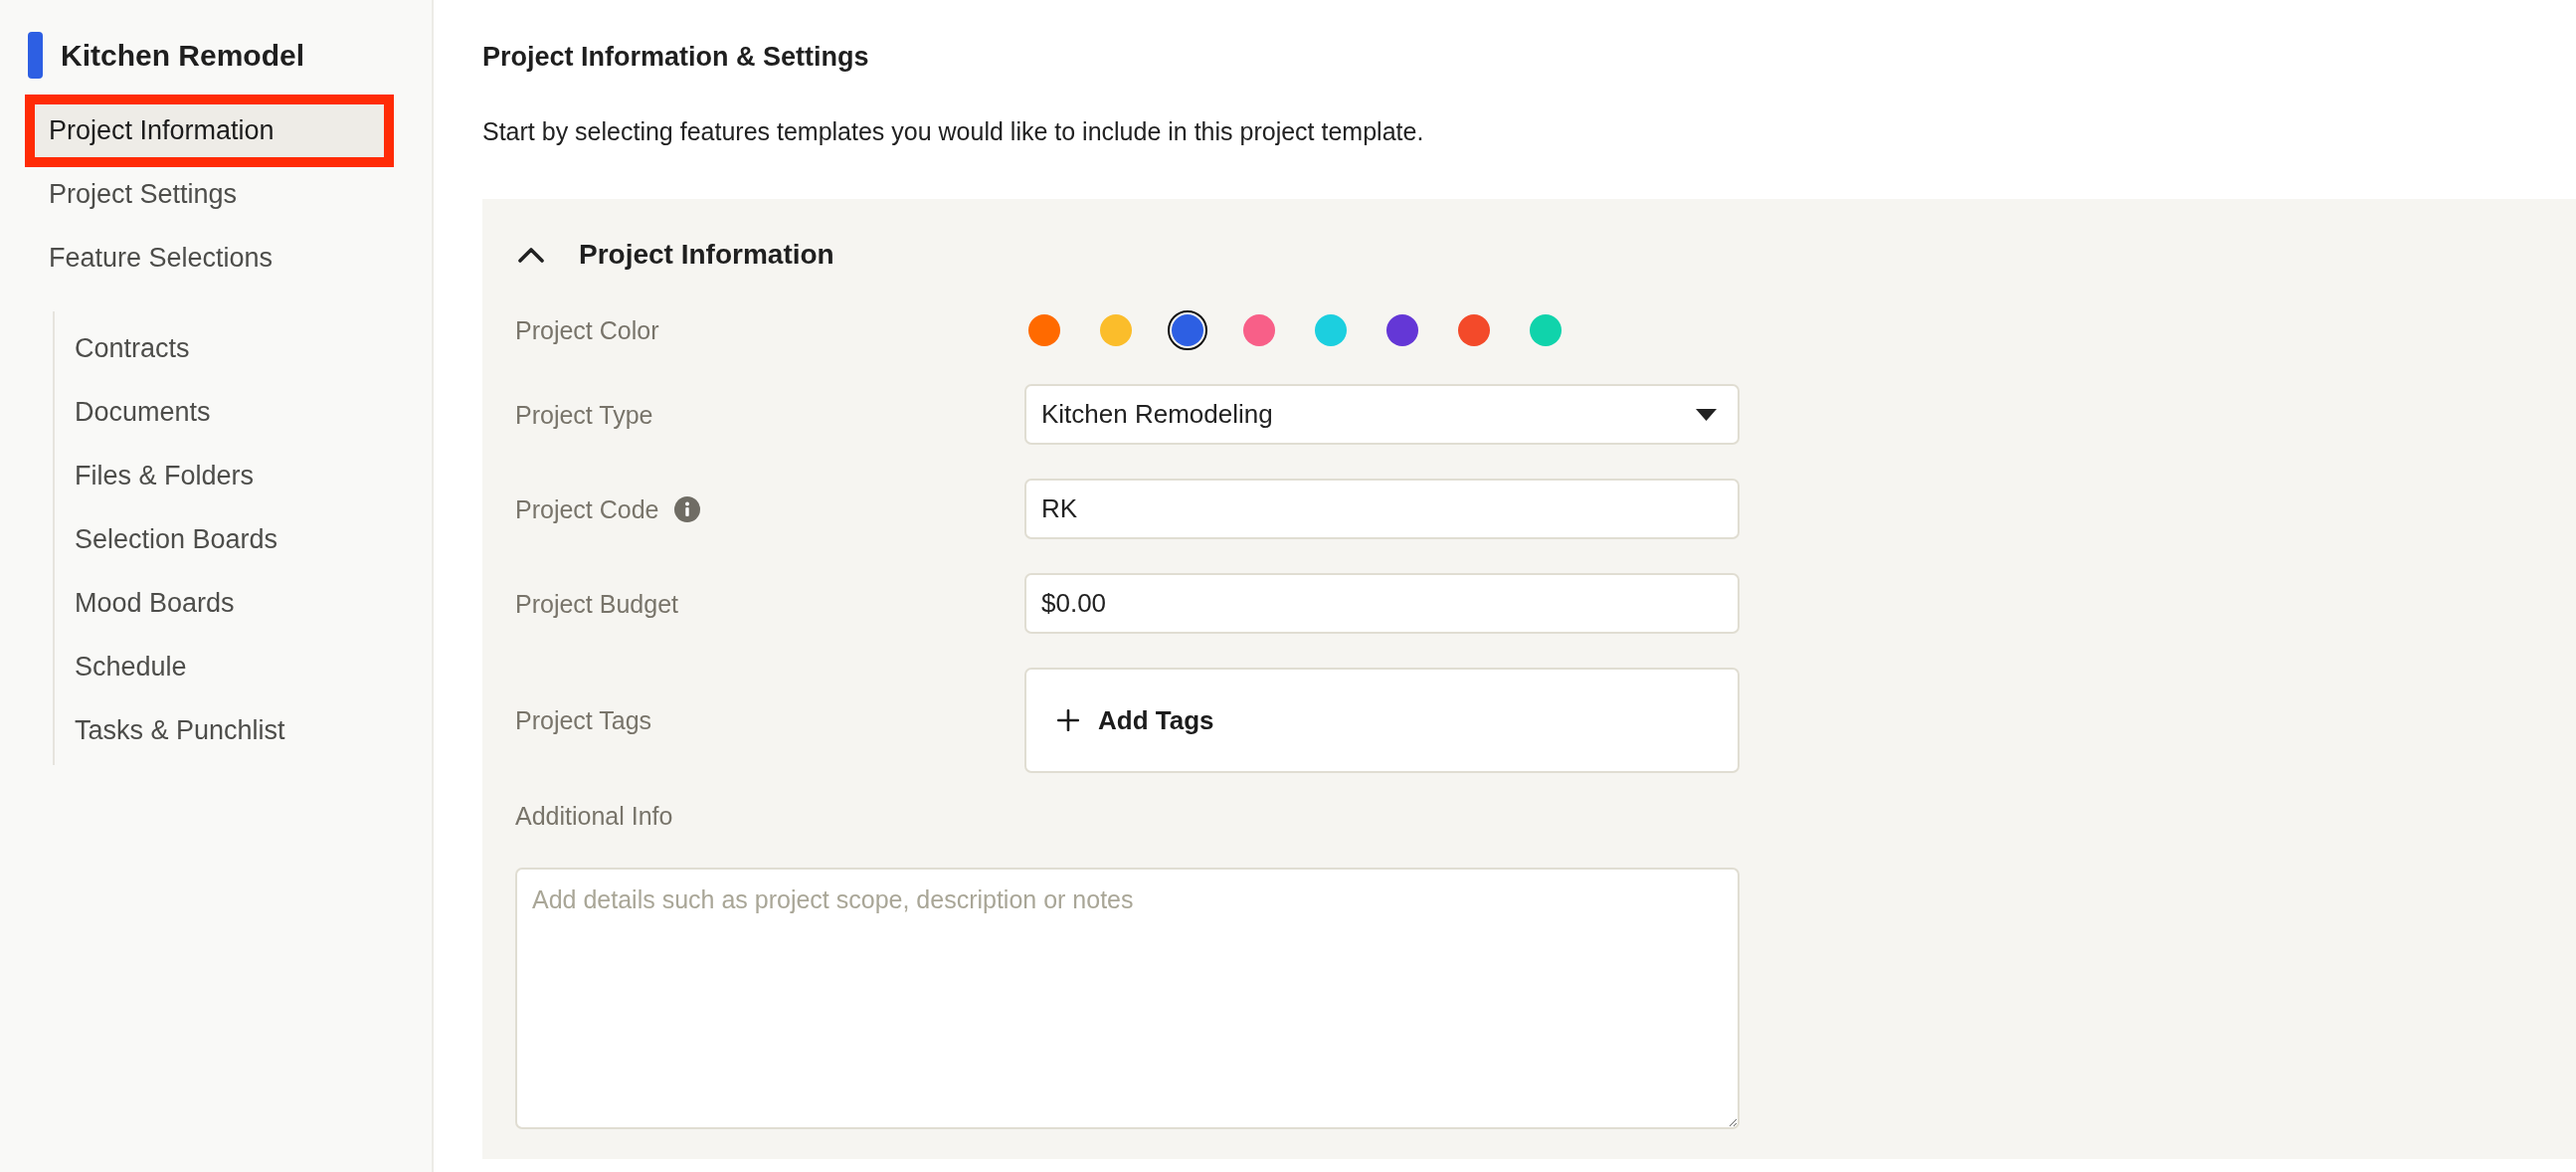  What do you see at coordinates (223, 348) in the screenshot?
I see `sidebar-subitem: Contracts` at bounding box center [223, 348].